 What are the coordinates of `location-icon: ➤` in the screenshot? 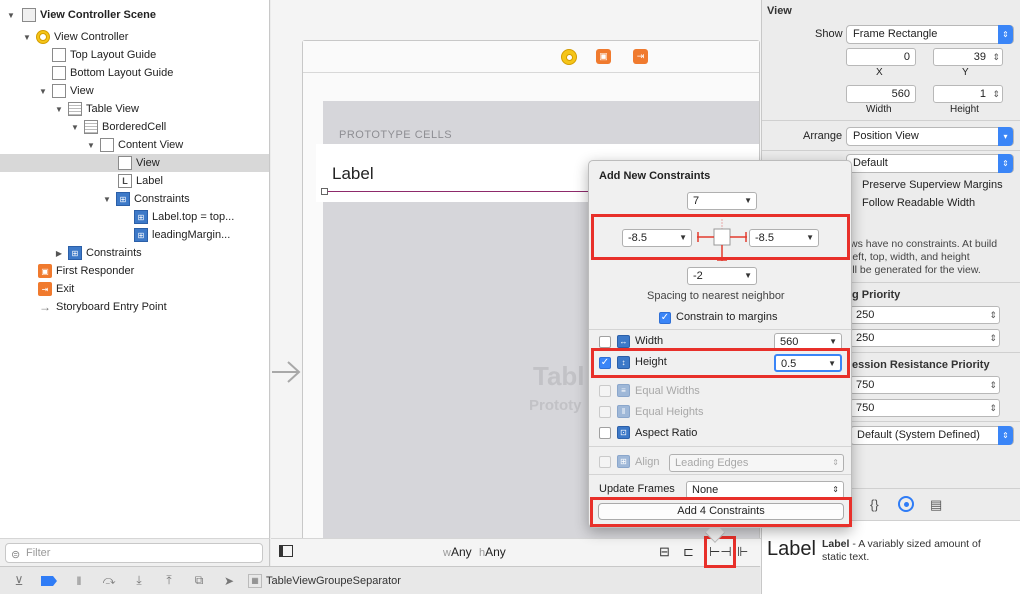 It's located at (229, 581).